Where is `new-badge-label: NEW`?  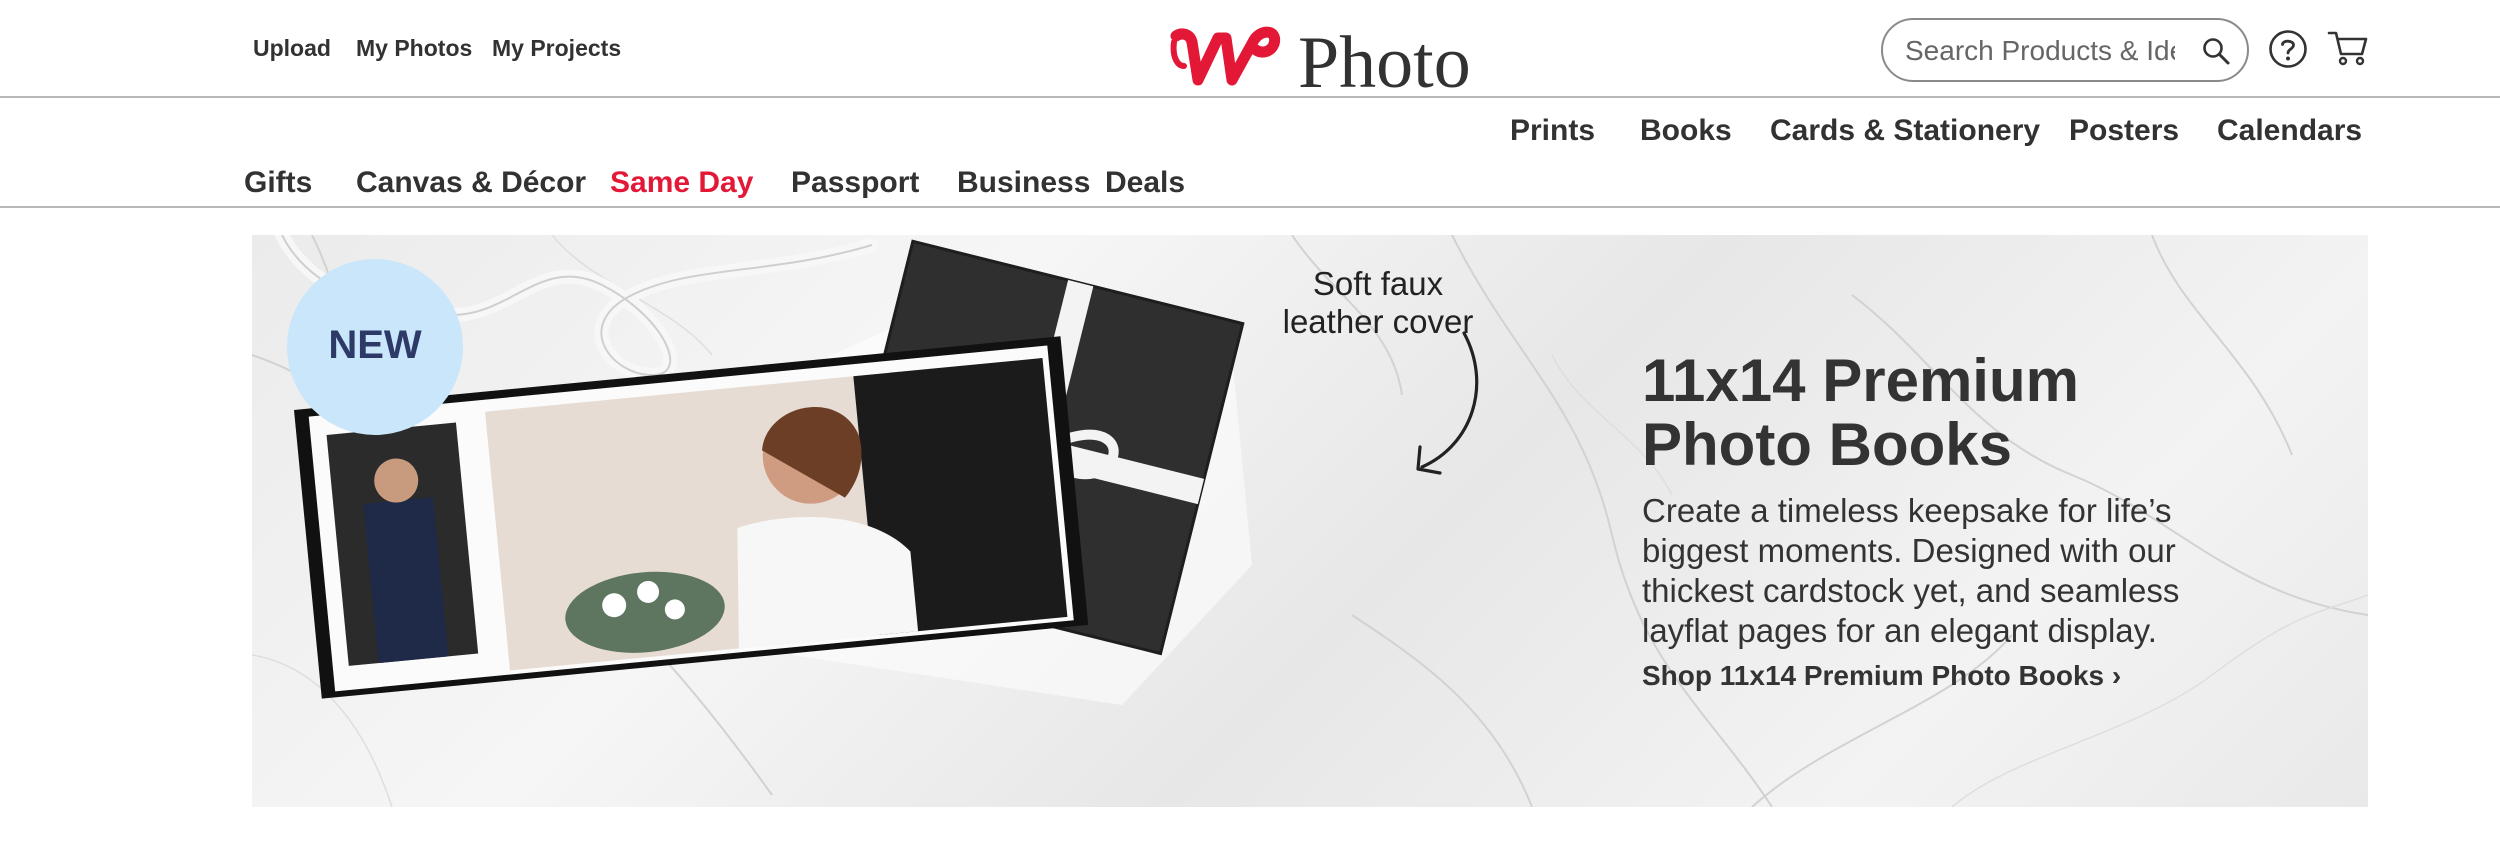 new-badge-label: NEW is located at coordinates (375, 345).